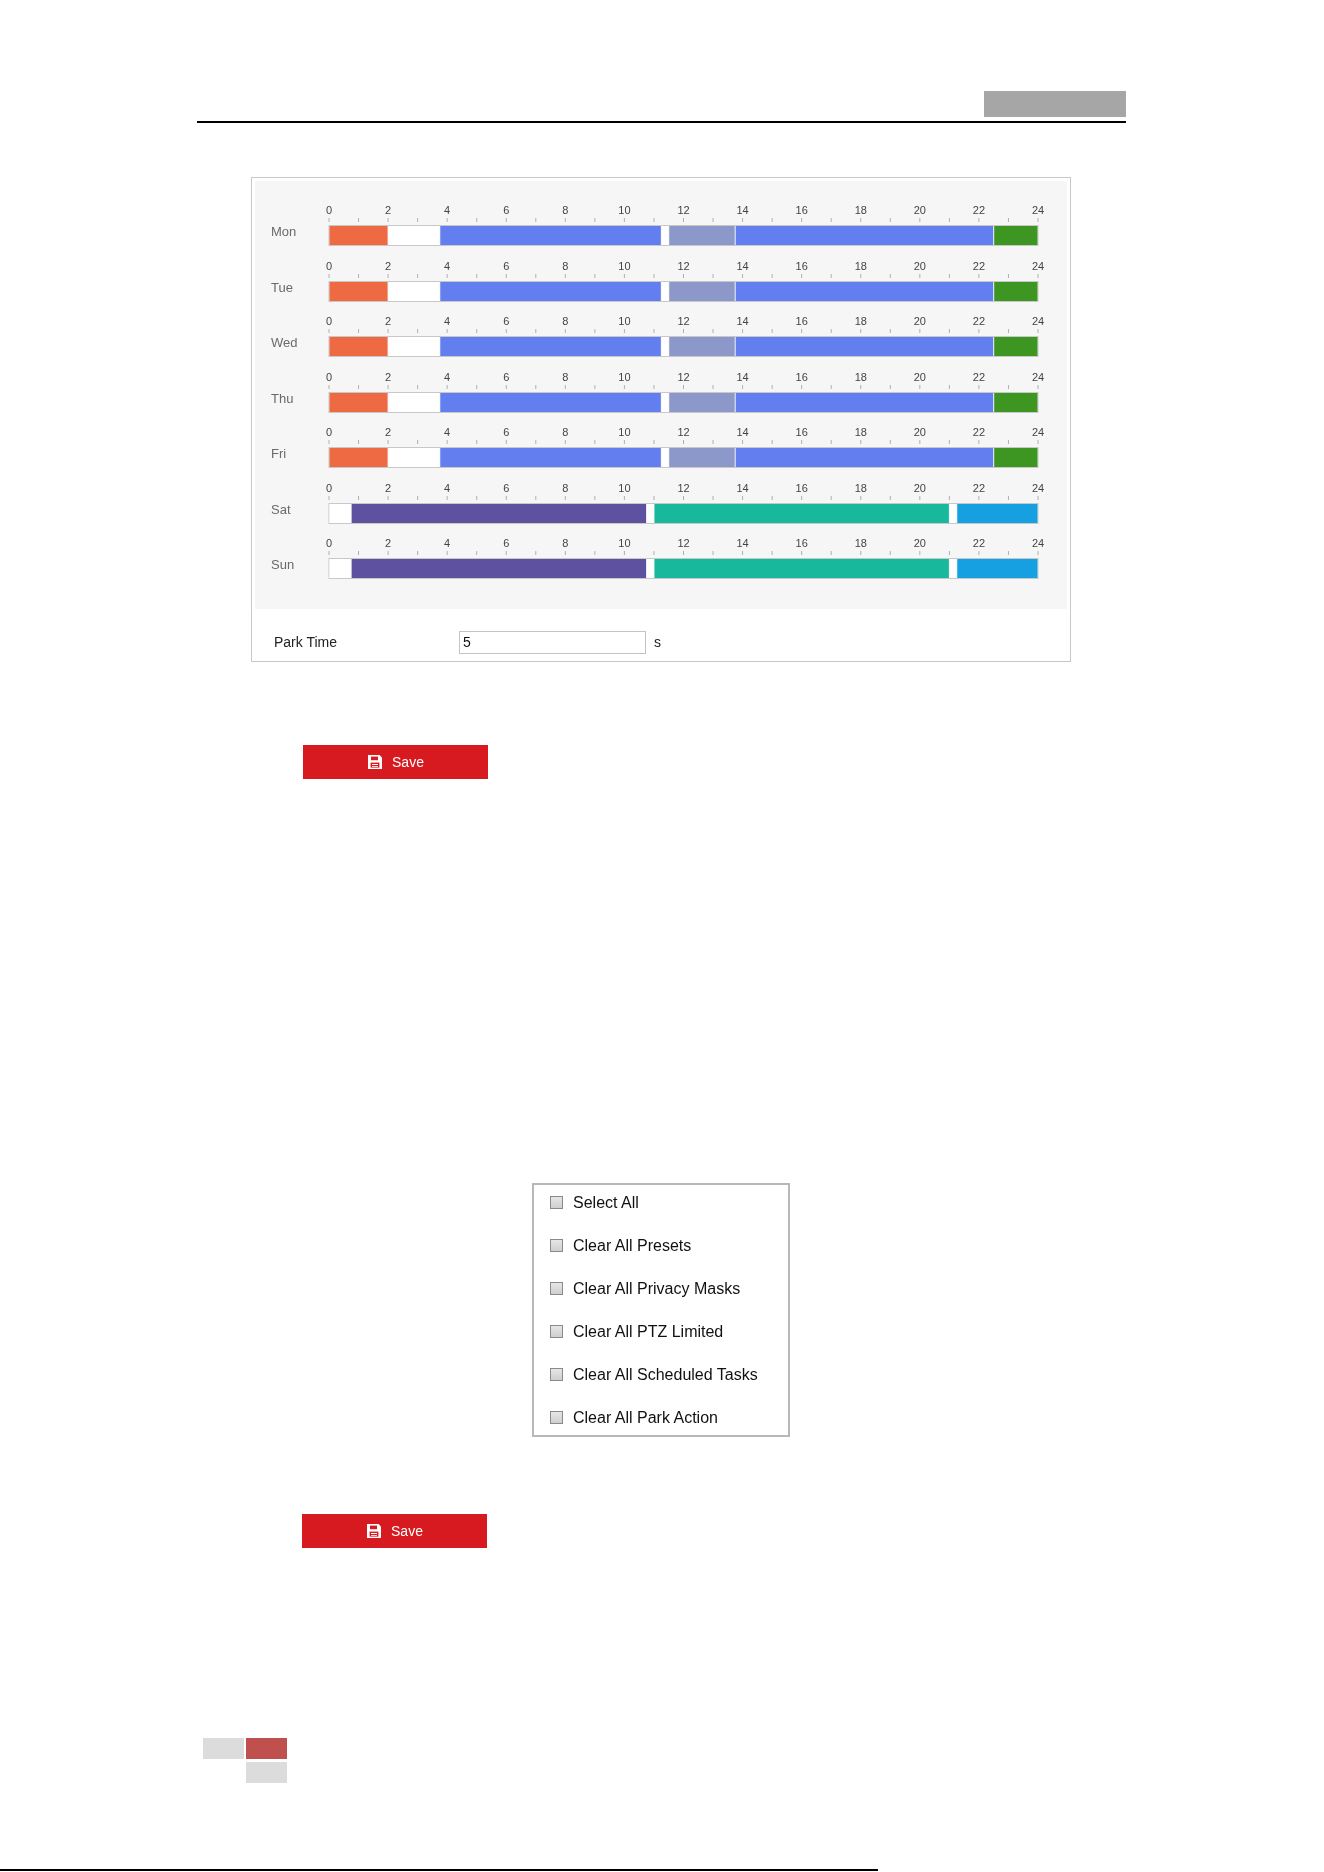 The width and height of the screenshot is (1324, 1872). I want to click on day-label: Fri, so click(279, 453).